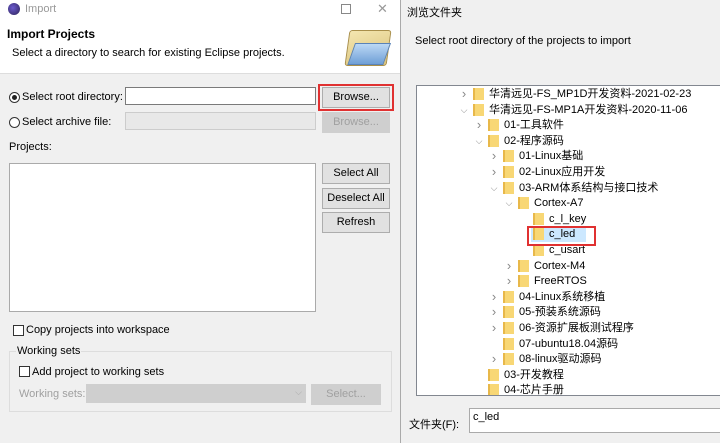 This screenshot has width=720, height=443. I want to click on tree-item: ⌵ Cortex-A7, so click(568, 203).